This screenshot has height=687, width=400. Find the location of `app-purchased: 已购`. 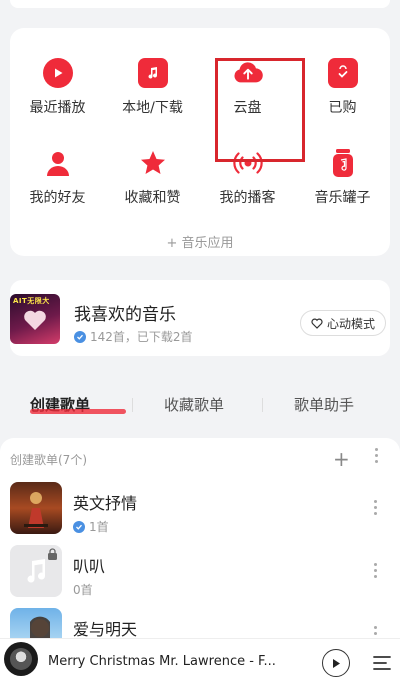

app-purchased: 已购 is located at coordinates (342, 93).